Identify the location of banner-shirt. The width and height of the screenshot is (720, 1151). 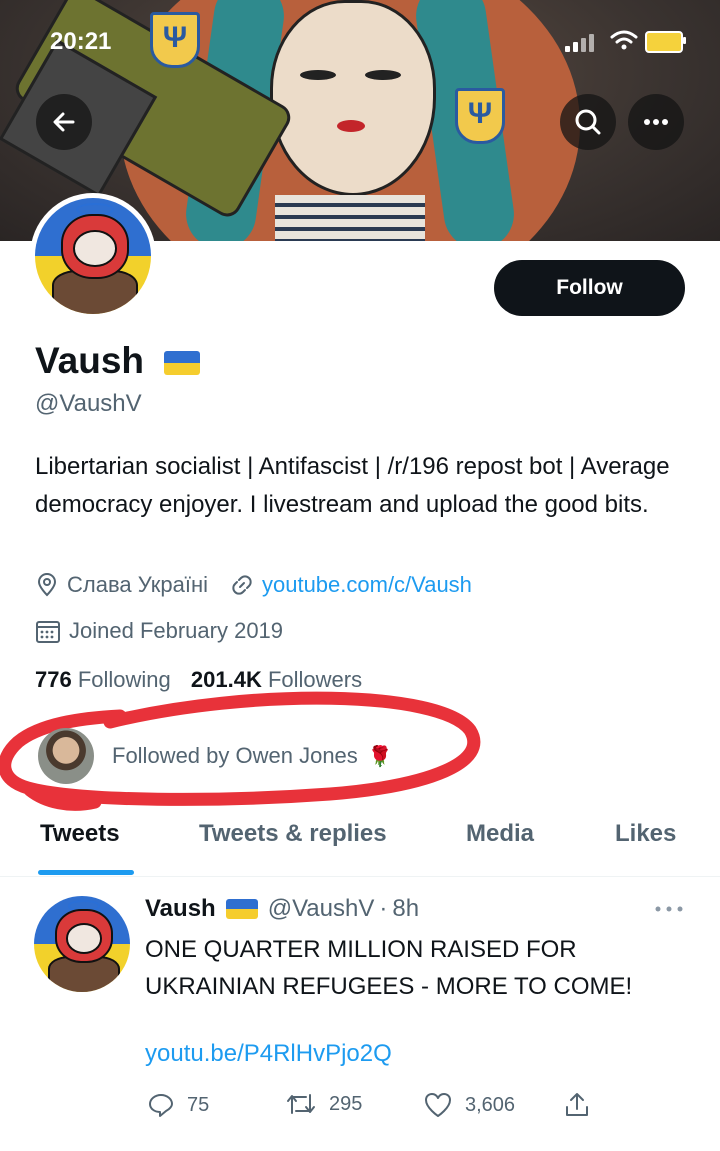
(350, 218).